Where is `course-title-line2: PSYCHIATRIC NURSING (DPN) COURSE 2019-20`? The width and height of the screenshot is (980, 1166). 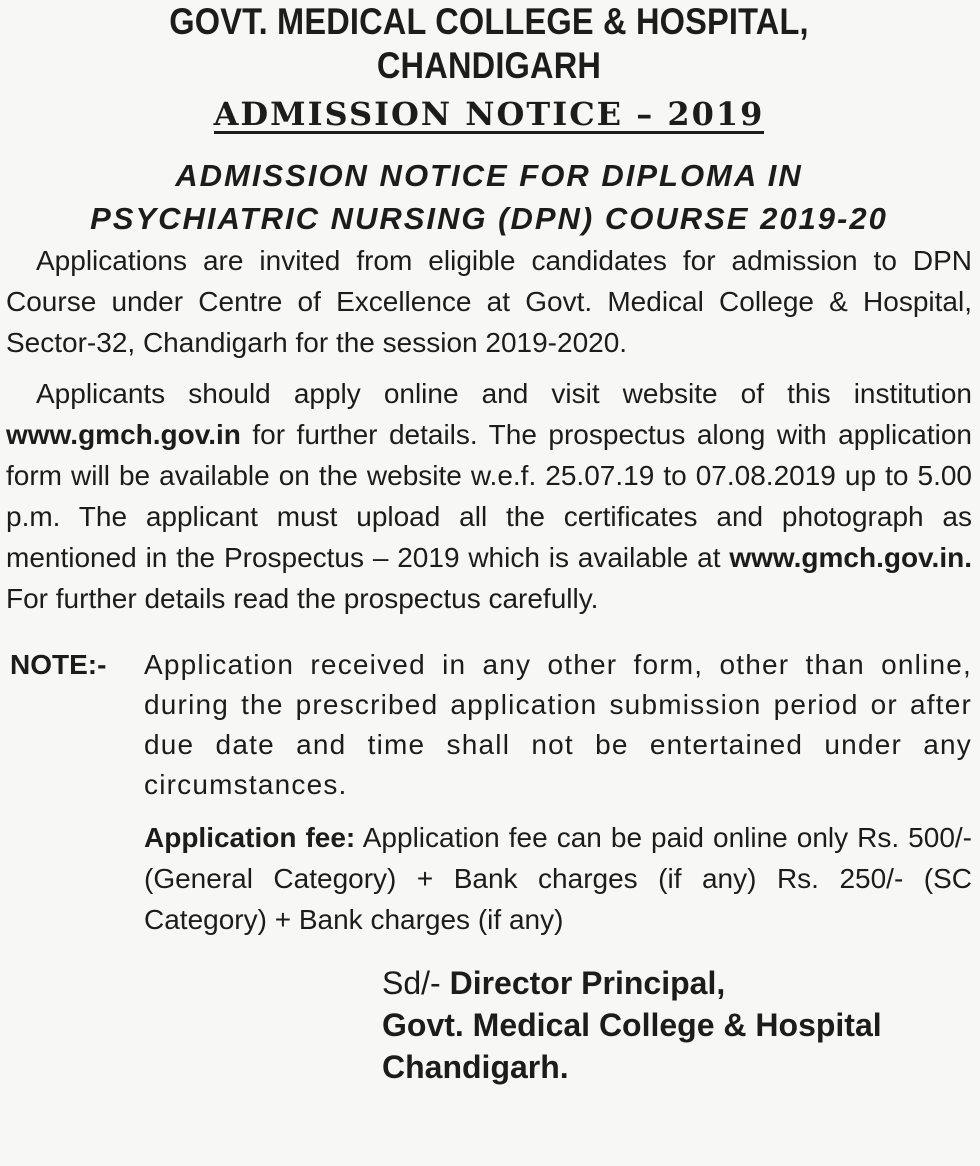
course-title-line2: PSYCHIATRIC NURSING (DPN) COURSE 2019-20 is located at coordinates (489, 218).